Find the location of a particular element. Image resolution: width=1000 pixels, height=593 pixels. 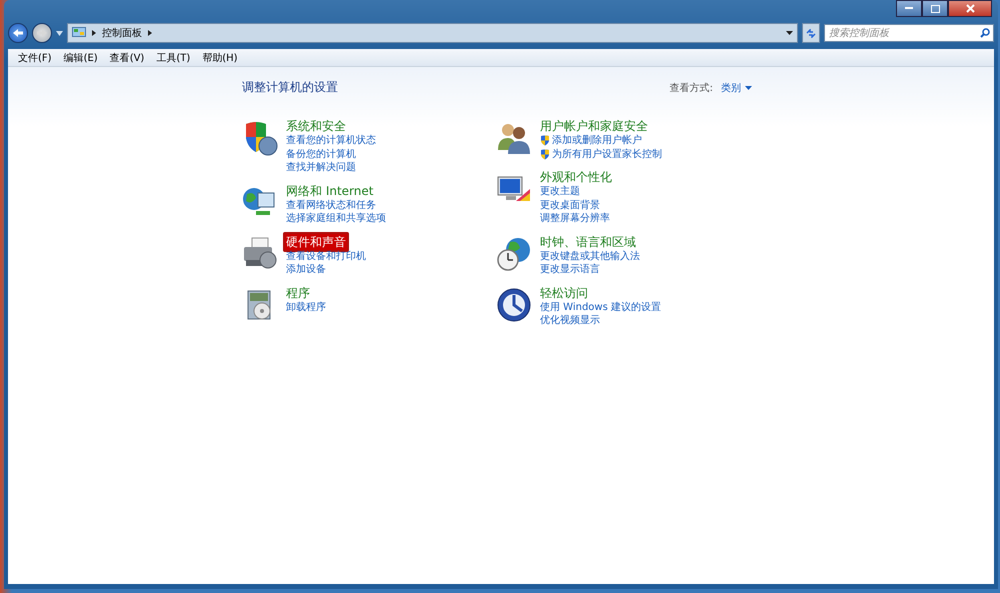

back-arrow-icon is located at coordinates (18, 33).